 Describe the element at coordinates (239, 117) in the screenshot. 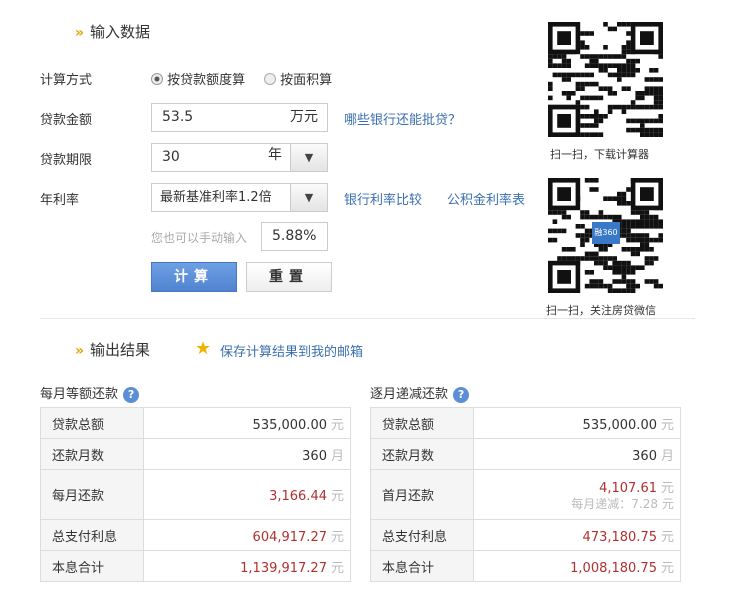

I see `amount-input: 53.5 万元` at that location.